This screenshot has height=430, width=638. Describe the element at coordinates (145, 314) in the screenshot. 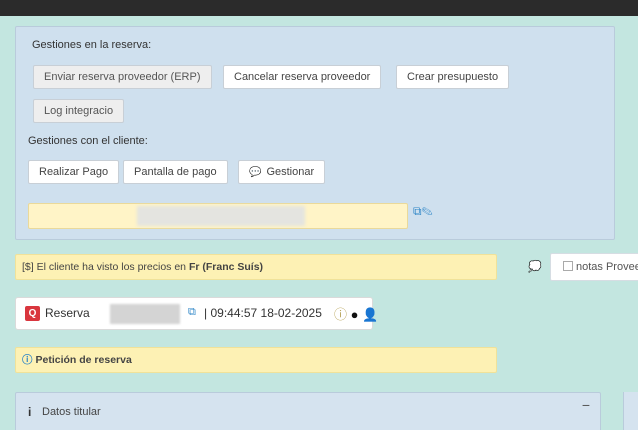

I see `redacted-reserva-id` at that location.